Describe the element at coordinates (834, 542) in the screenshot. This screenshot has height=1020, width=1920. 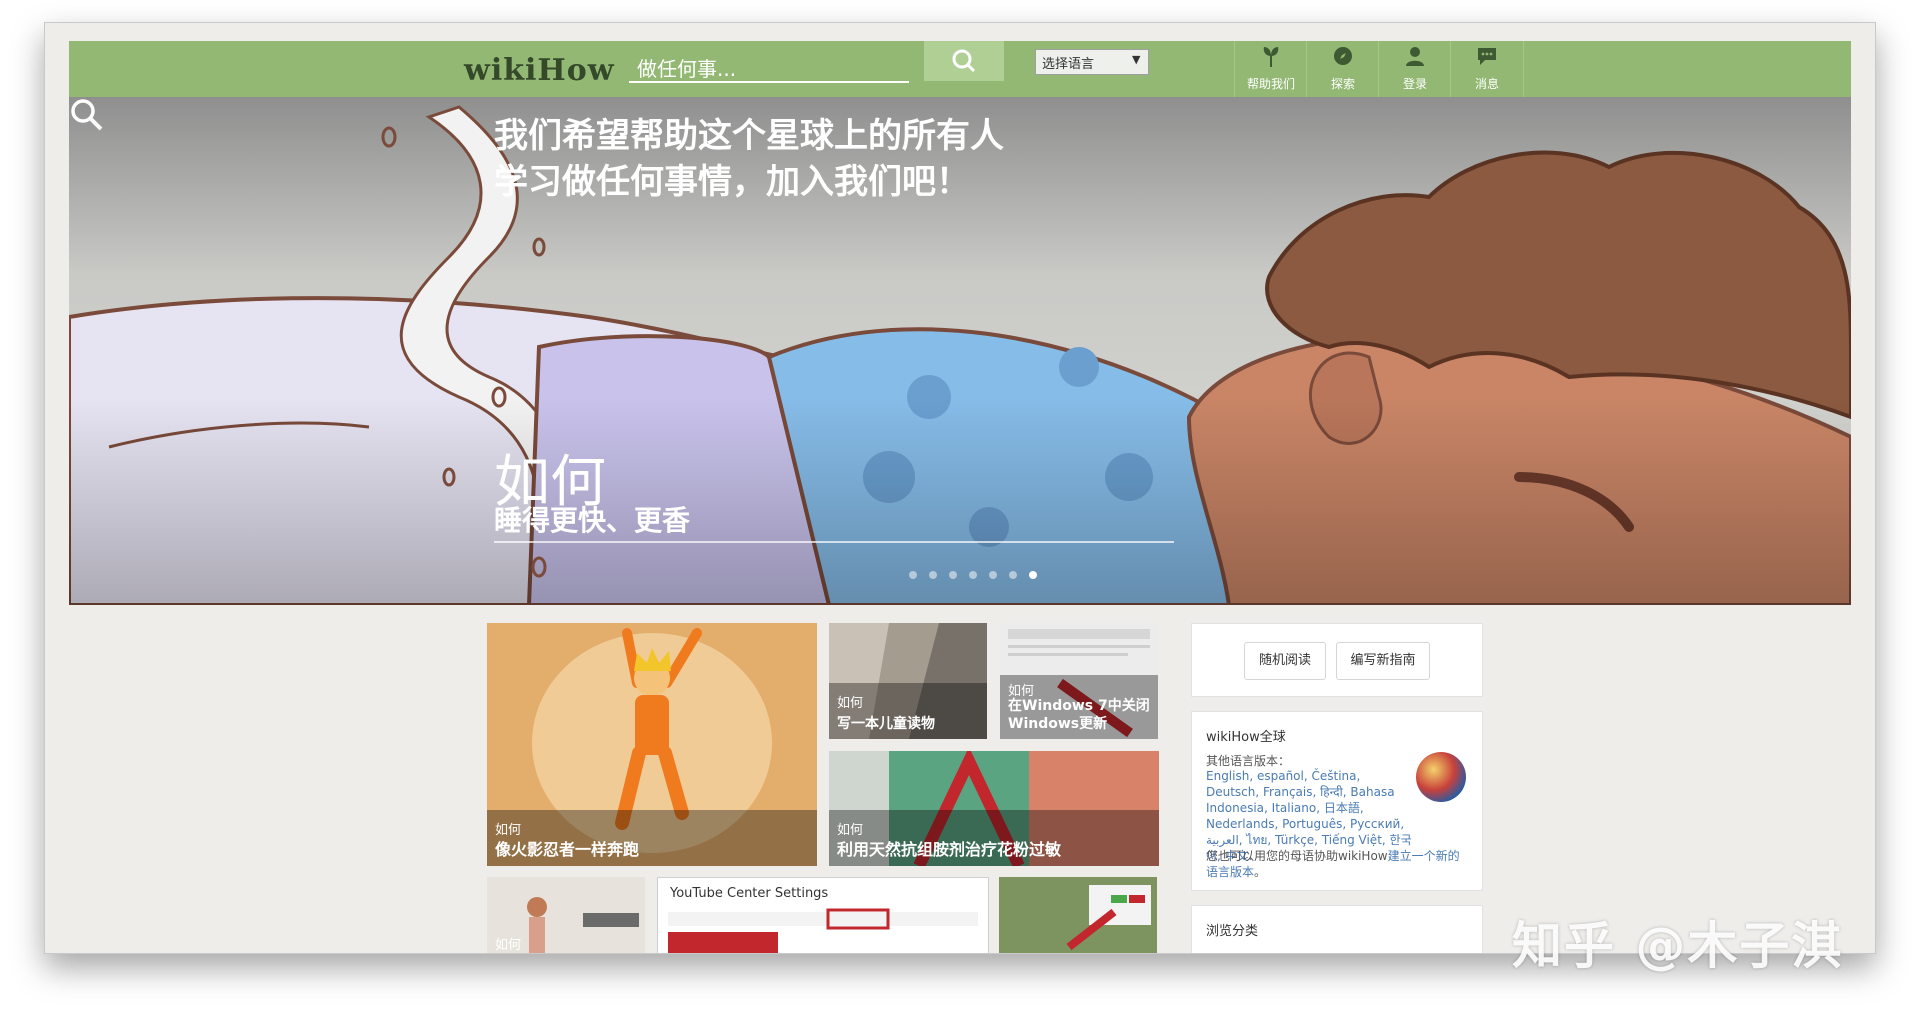
I see `hero-divider` at that location.